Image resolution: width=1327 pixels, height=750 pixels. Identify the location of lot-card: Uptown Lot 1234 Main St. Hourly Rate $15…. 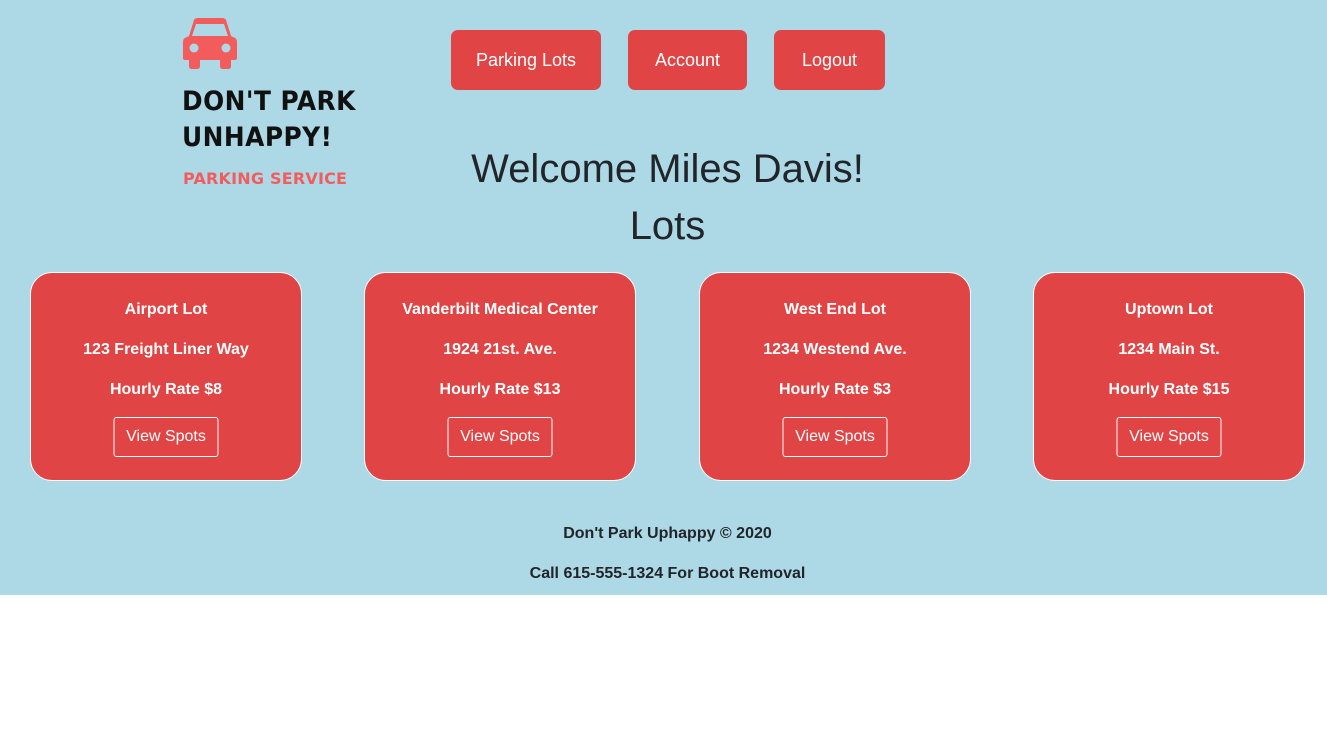
(1169, 376).